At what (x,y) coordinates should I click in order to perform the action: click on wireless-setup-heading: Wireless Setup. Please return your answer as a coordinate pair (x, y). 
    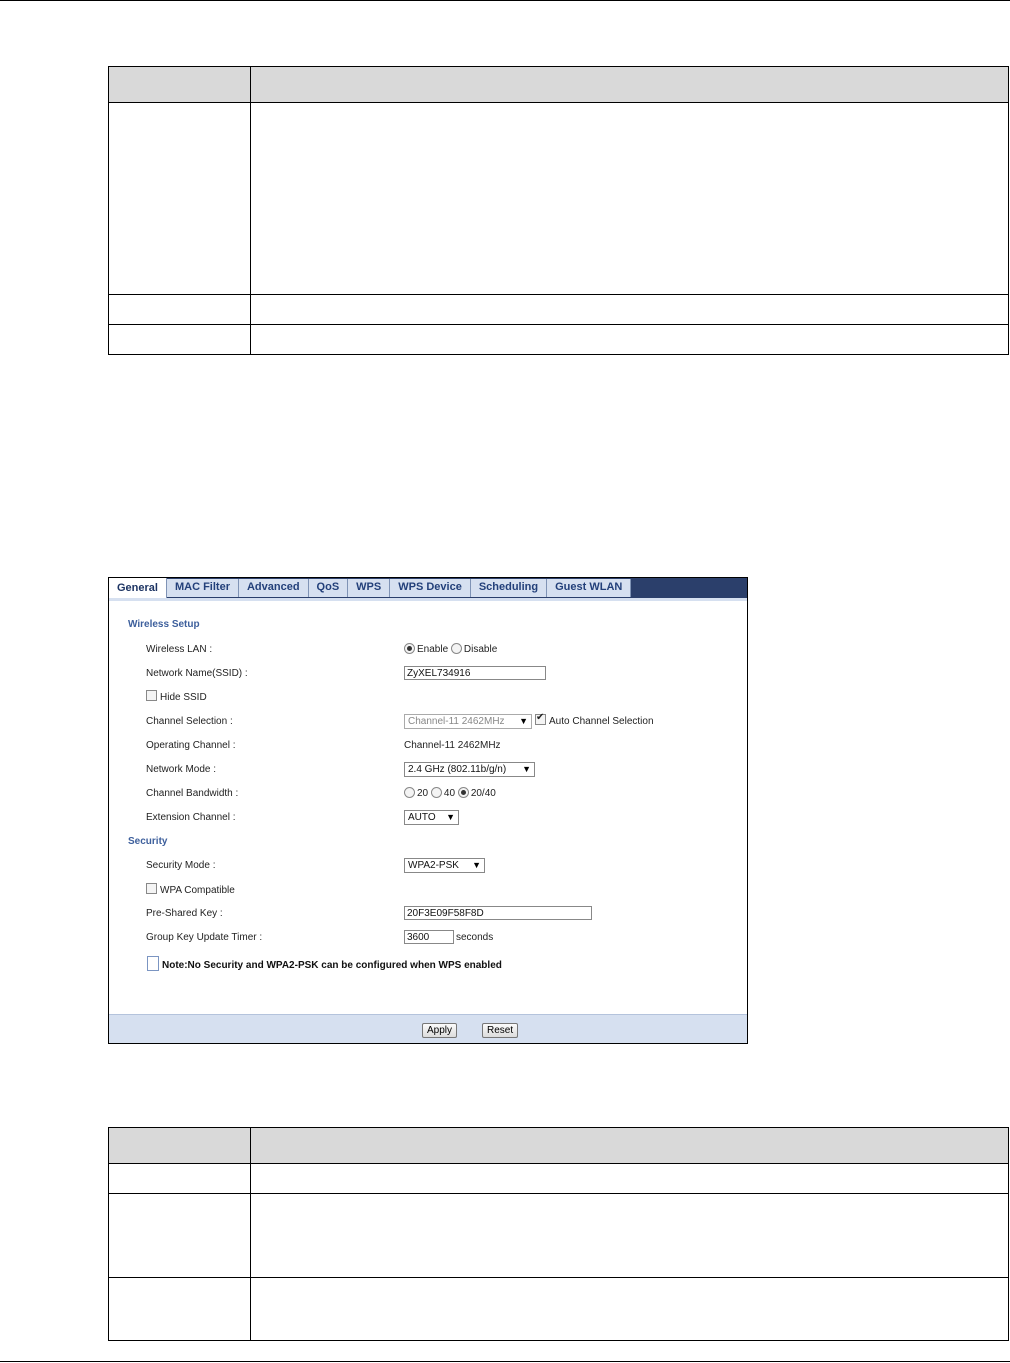
    Looking at the image, I should click on (164, 624).